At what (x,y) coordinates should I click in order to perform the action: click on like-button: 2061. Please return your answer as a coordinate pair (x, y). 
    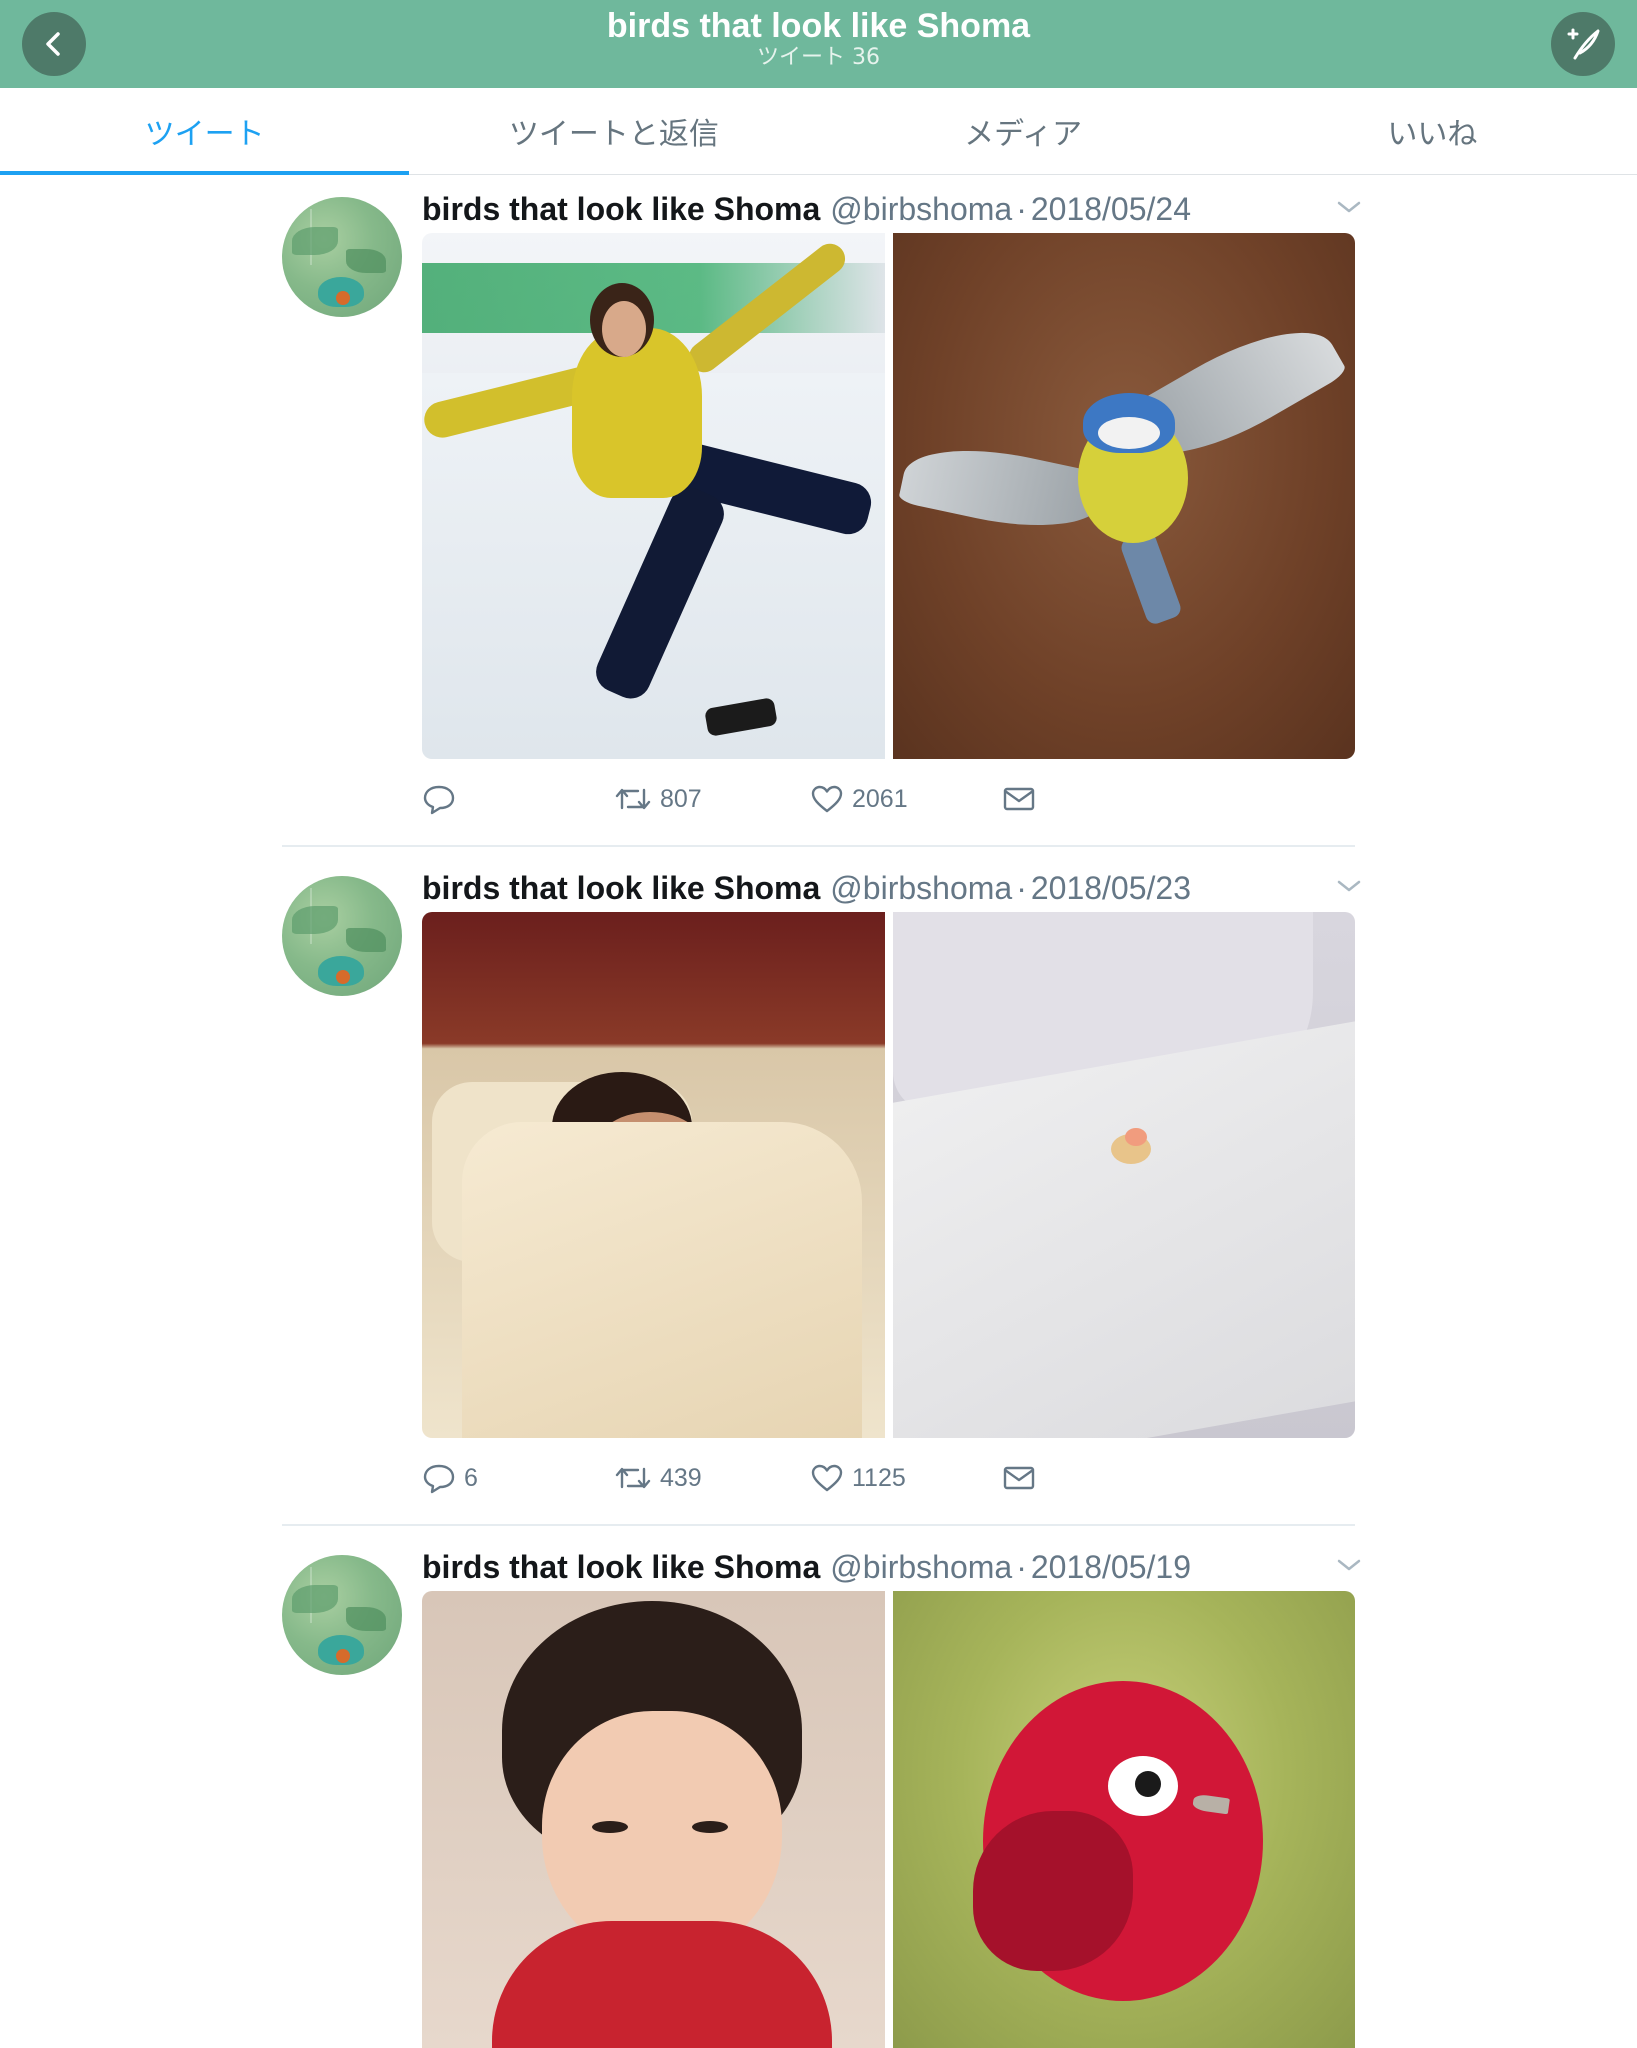
    Looking at the image, I should click on (859, 799).